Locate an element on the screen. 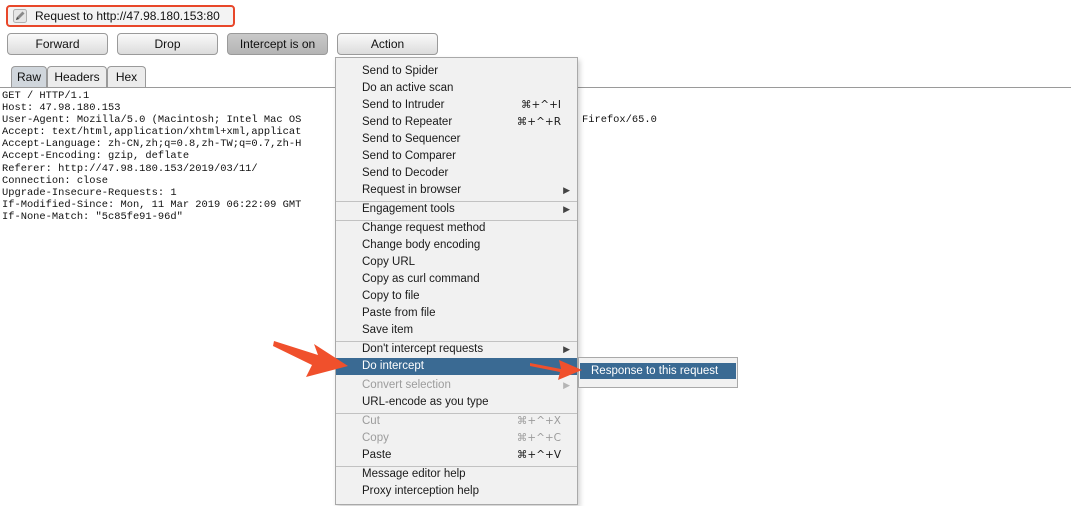 The image size is (1071, 506). tab-raw: Raw is located at coordinates (29, 76).